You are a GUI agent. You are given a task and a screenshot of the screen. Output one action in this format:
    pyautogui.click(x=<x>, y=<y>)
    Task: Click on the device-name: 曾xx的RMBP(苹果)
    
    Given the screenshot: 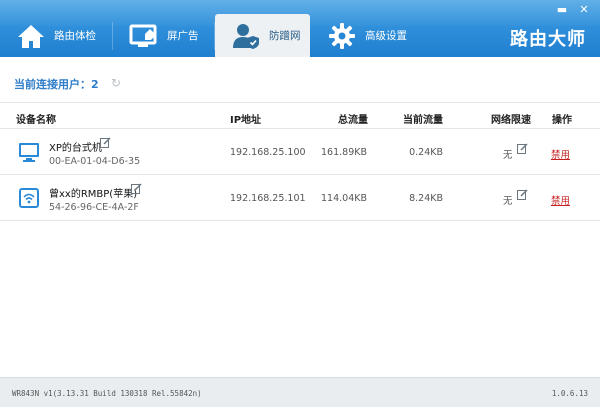 What is the action you would take?
    pyautogui.click(x=93, y=194)
    